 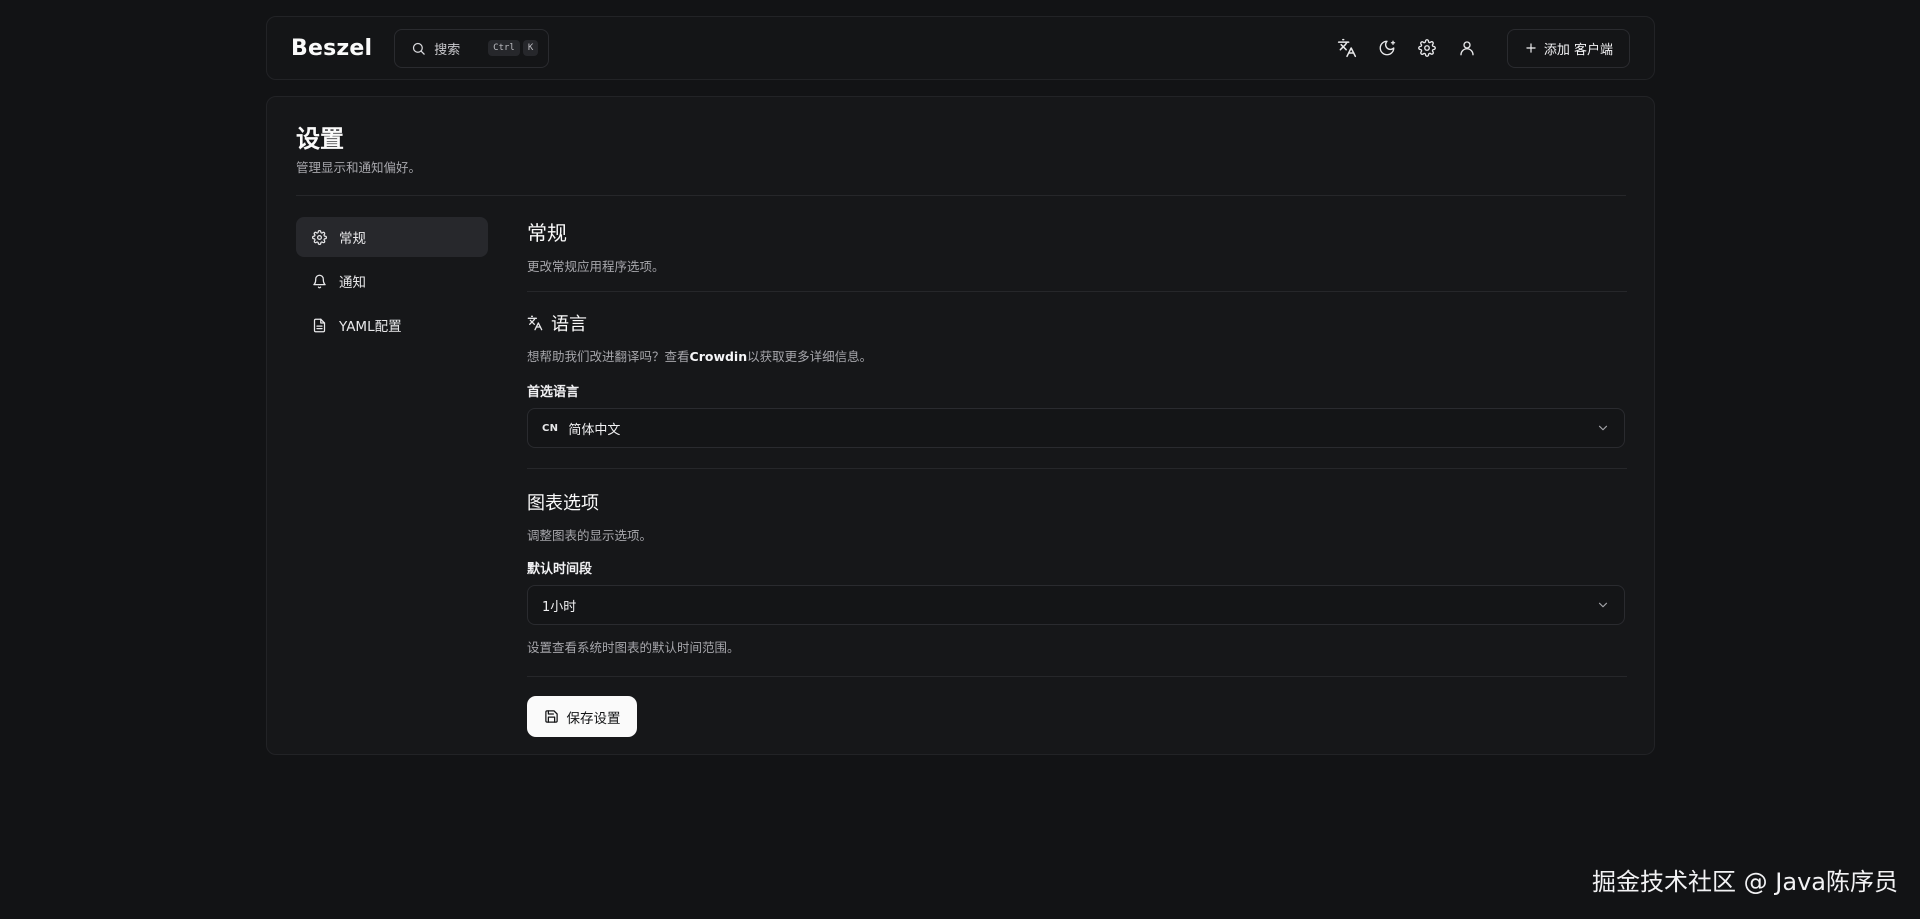 I want to click on general-subtitle: 更改常规应用程序选项。, so click(x=596, y=266).